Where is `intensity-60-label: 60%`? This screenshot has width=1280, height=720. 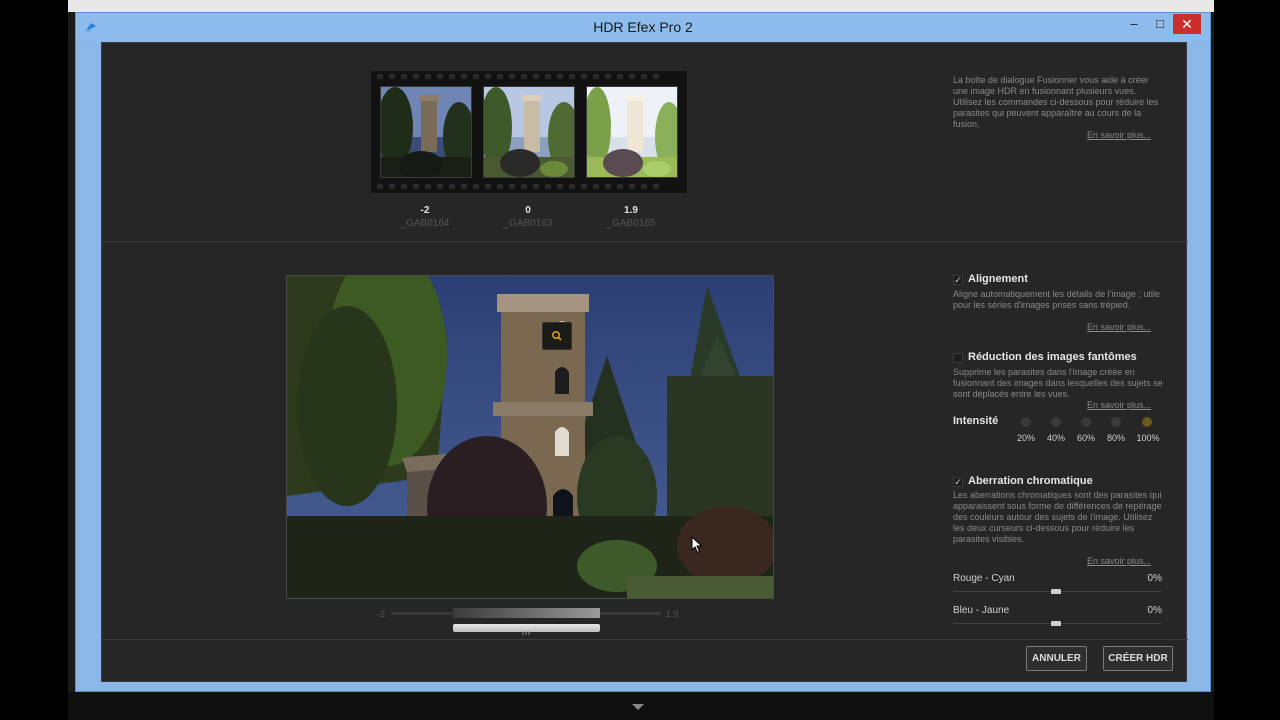 intensity-60-label: 60% is located at coordinates (1085, 438).